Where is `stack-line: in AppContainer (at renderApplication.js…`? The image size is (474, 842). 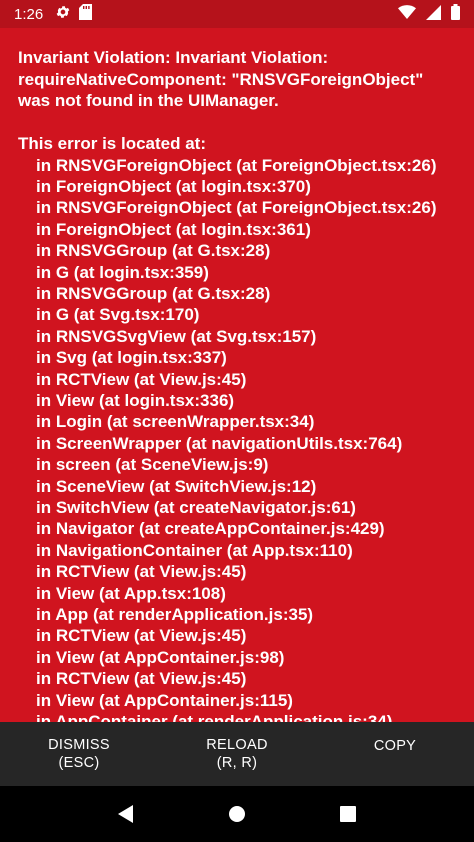
stack-line: in AppContainer (at renderApplication.js… is located at coordinates (214, 717).